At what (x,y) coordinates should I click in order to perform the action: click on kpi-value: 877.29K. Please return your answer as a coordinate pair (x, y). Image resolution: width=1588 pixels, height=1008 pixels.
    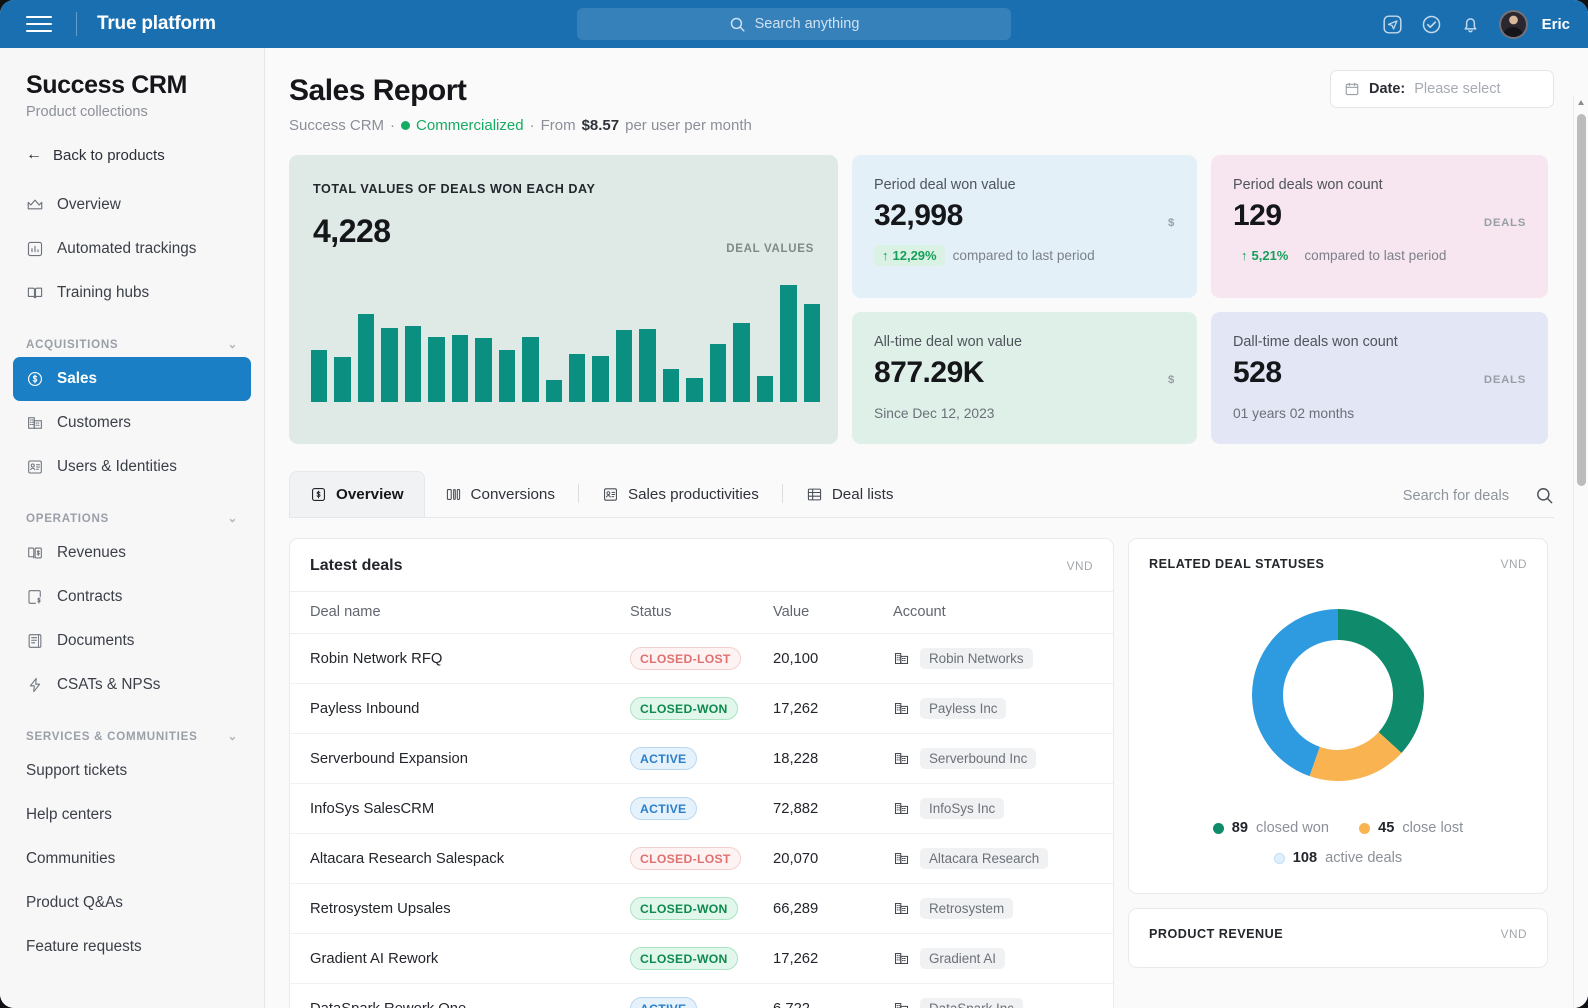
    Looking at the image, I should click on (929, 372).